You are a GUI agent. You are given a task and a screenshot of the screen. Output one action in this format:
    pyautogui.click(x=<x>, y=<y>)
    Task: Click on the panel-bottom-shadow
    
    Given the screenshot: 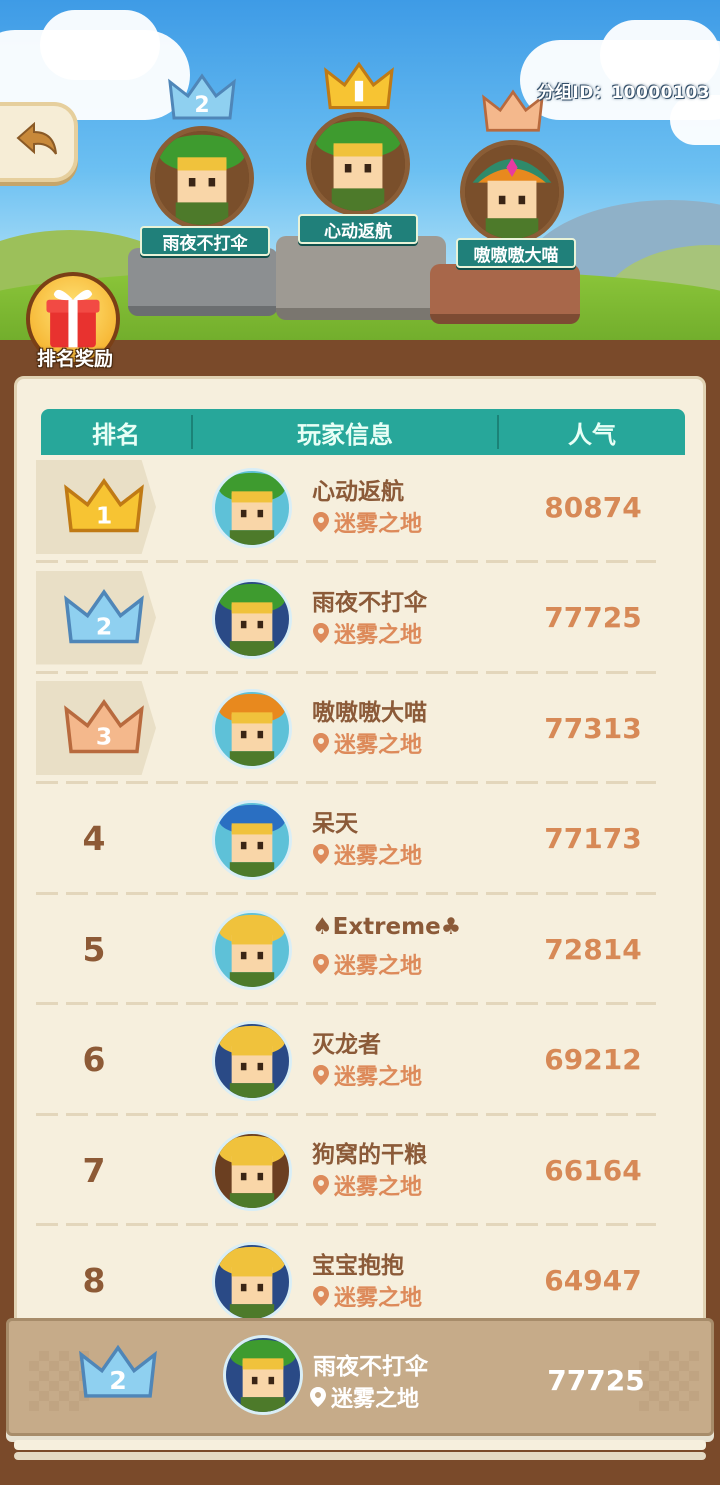 What is the action you would take?
    pyautogui.click(x=360, y=1456)
    